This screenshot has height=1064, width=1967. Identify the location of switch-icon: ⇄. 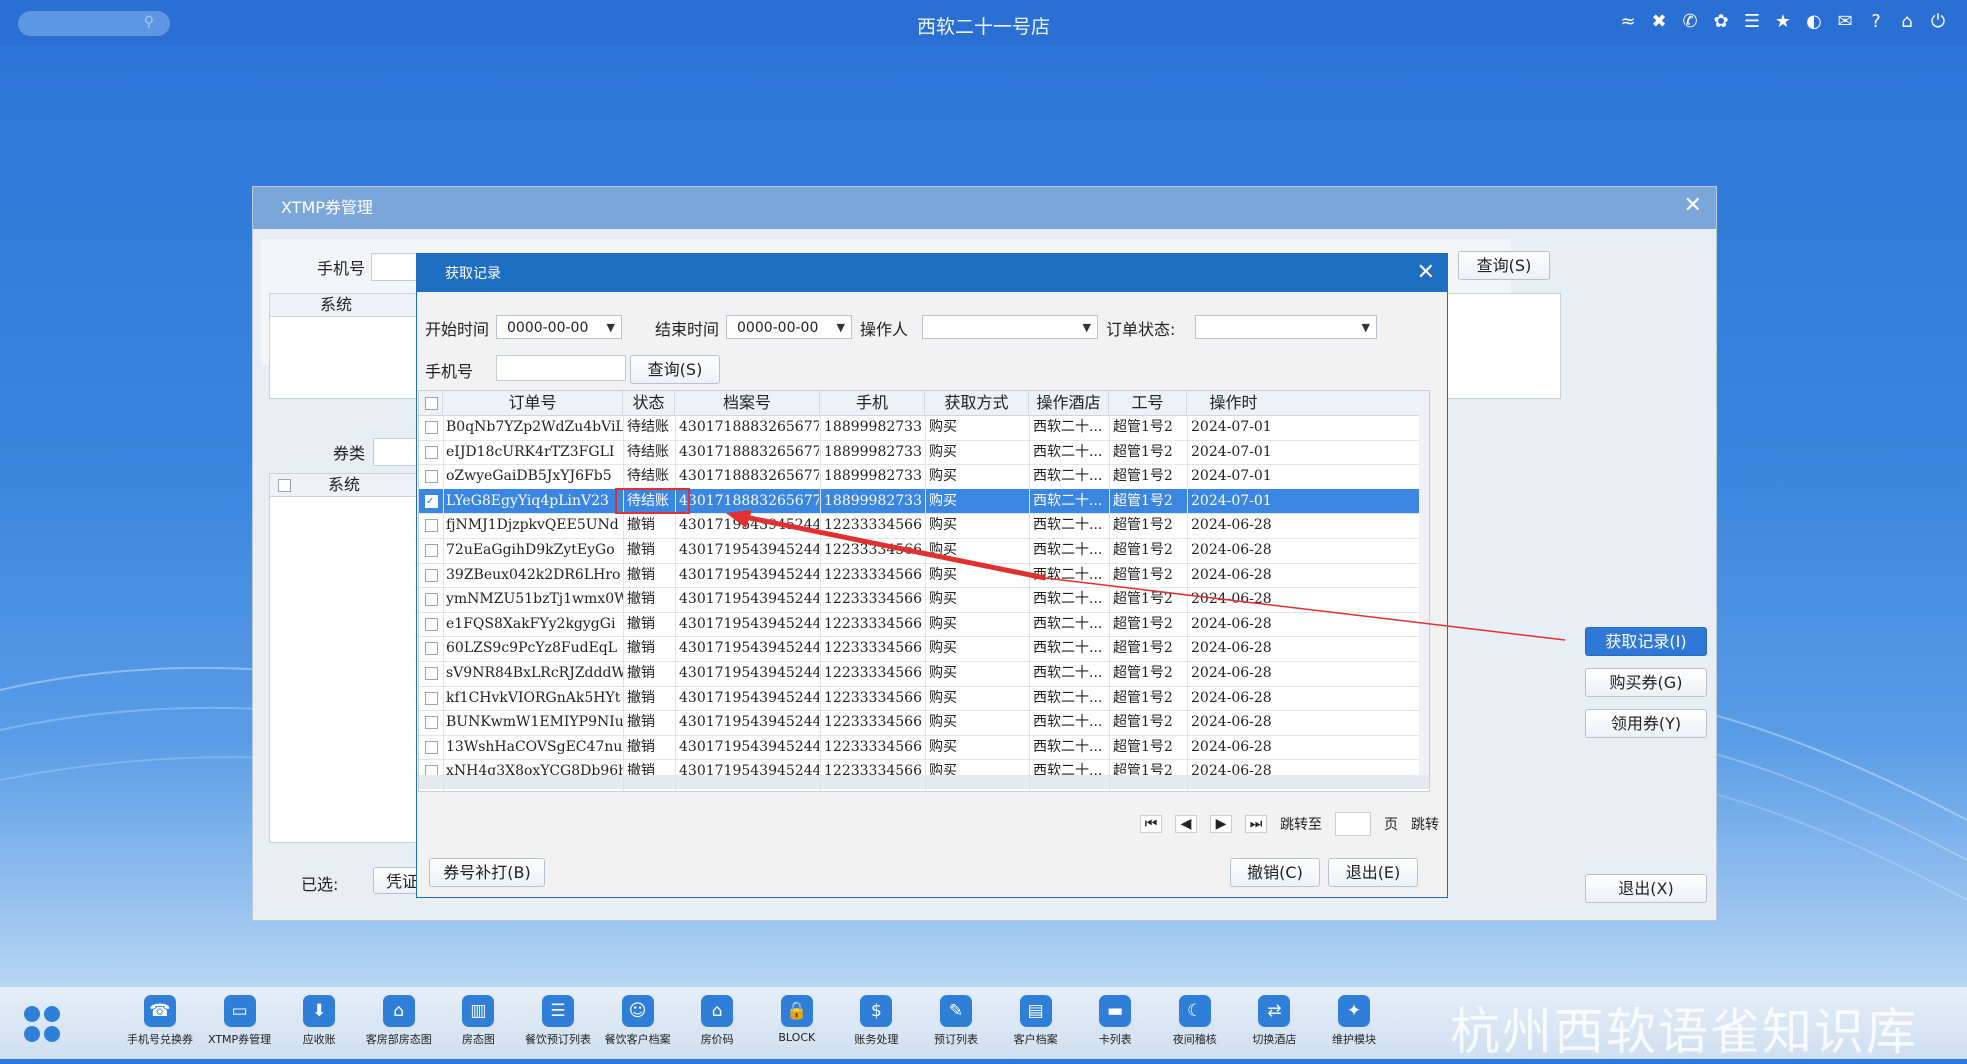
(1274, 1011).